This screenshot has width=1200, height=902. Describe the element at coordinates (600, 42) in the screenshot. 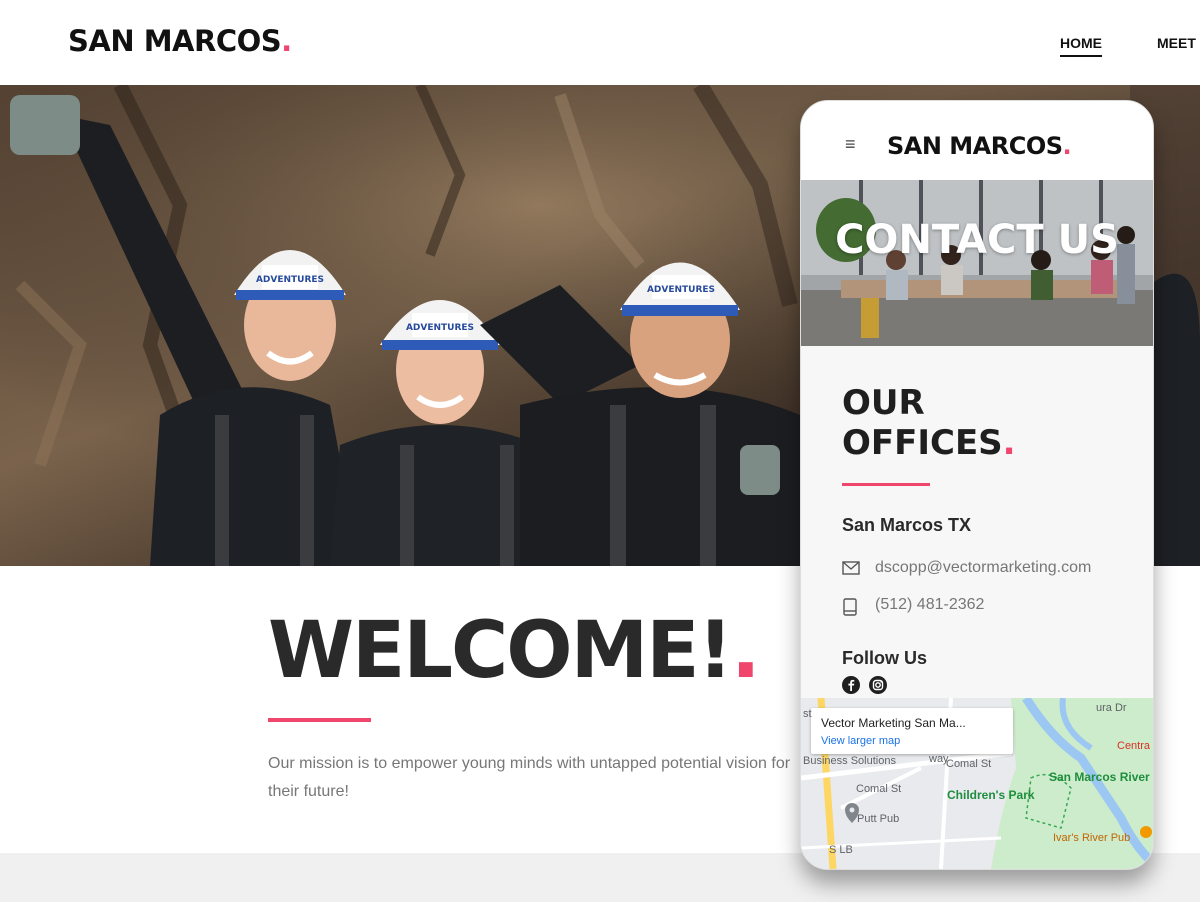

I see `site-header: SAN MARCOS. HOME MEET` at that location.